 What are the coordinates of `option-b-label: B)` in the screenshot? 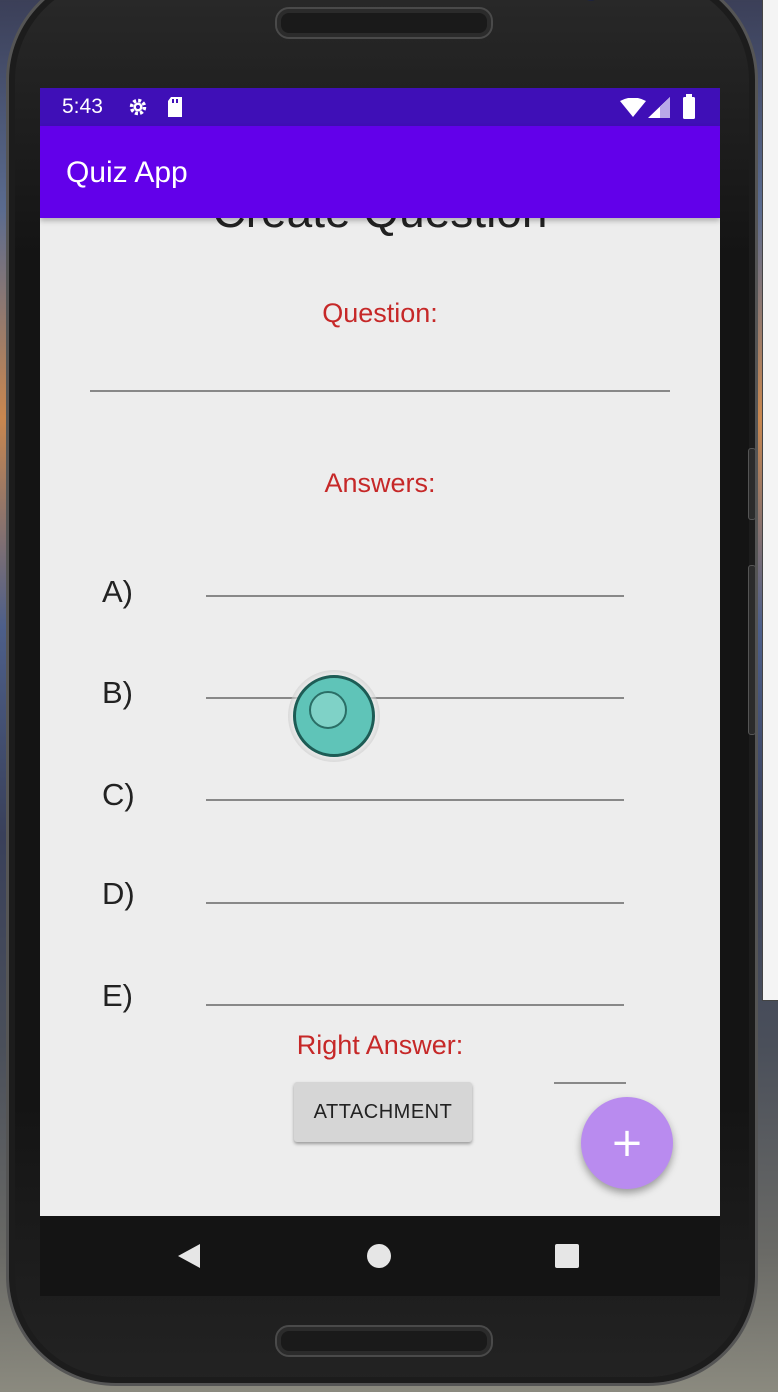 It's located at (117, 692).